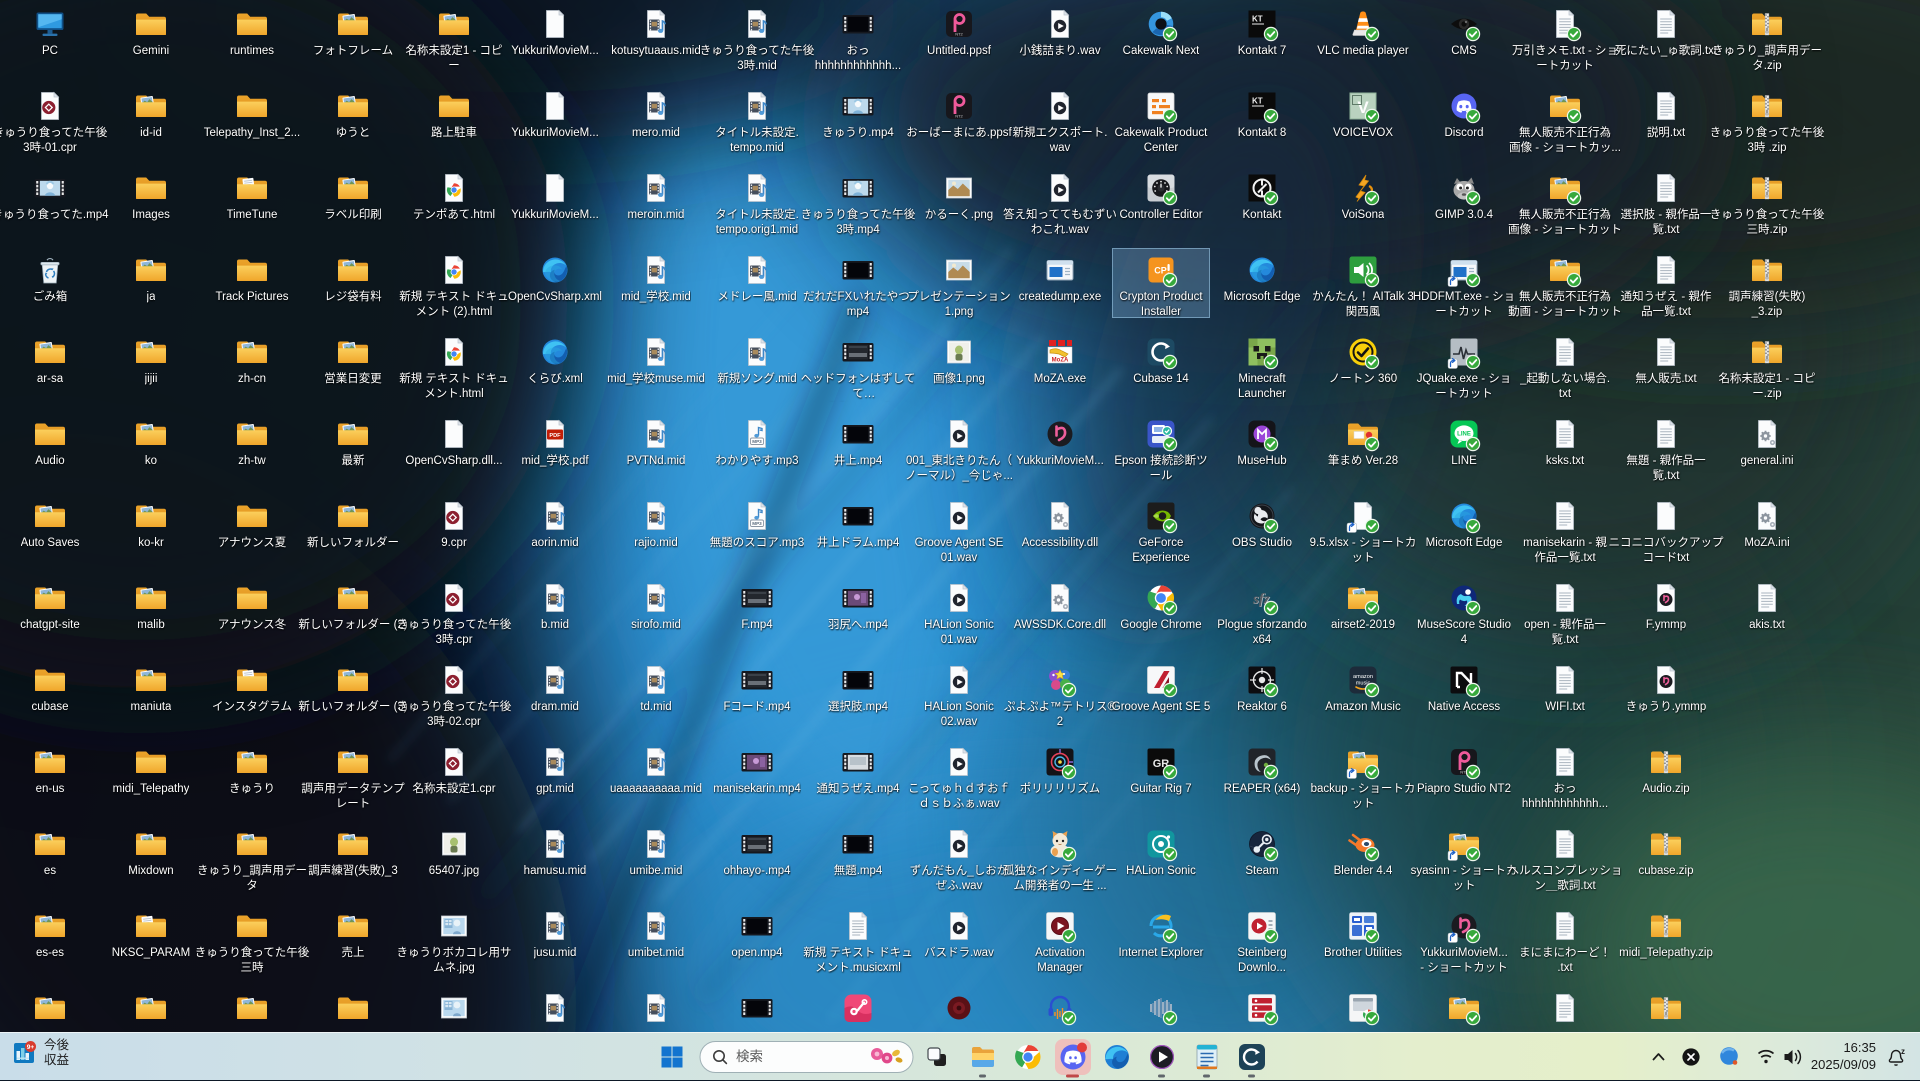  What do you see at coordinates (1903, 1051) in the screenshot?
I see `svg-text: z` at bounding box center [1903, 1051].